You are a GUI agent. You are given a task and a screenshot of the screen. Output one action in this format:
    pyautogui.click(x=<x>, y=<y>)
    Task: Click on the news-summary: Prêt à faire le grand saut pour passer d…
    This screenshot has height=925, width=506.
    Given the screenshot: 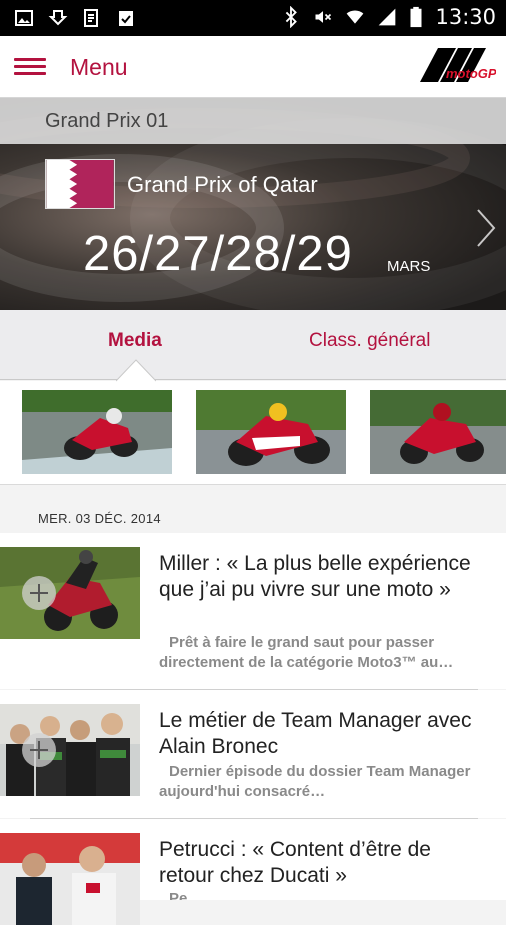 What is the action you would take?
    pyautogui.click(x=306, y=652)
    